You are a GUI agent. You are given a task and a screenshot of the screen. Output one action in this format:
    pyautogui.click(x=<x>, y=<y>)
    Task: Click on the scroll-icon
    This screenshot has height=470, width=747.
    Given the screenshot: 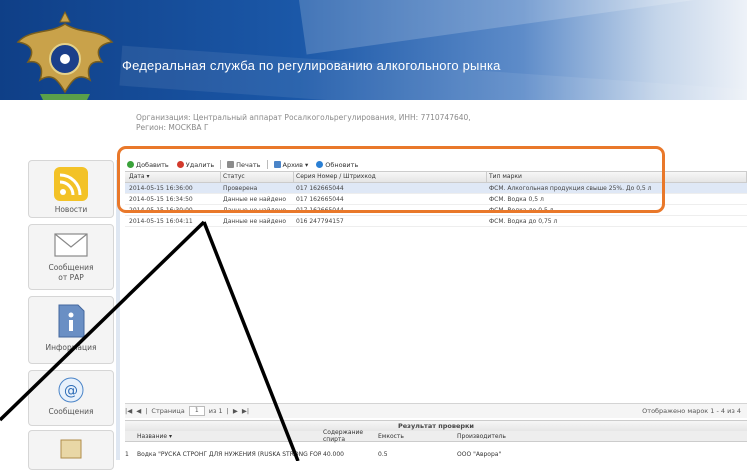 What is the action you would take?
    pyautogui.click(x=71, y=449)
    